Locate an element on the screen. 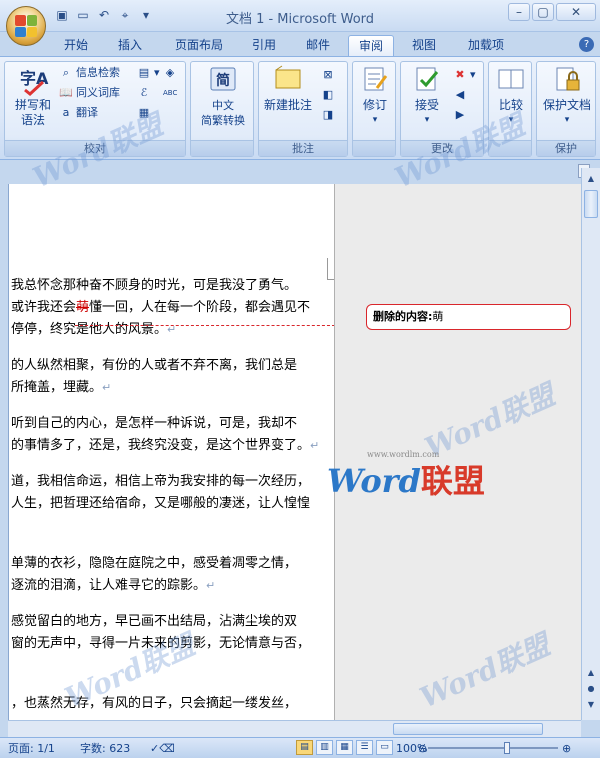 Image resolution: width=600 pixels, height=758 pixels. watermark-cn: 联盟 is located at coordinates (452, 481).